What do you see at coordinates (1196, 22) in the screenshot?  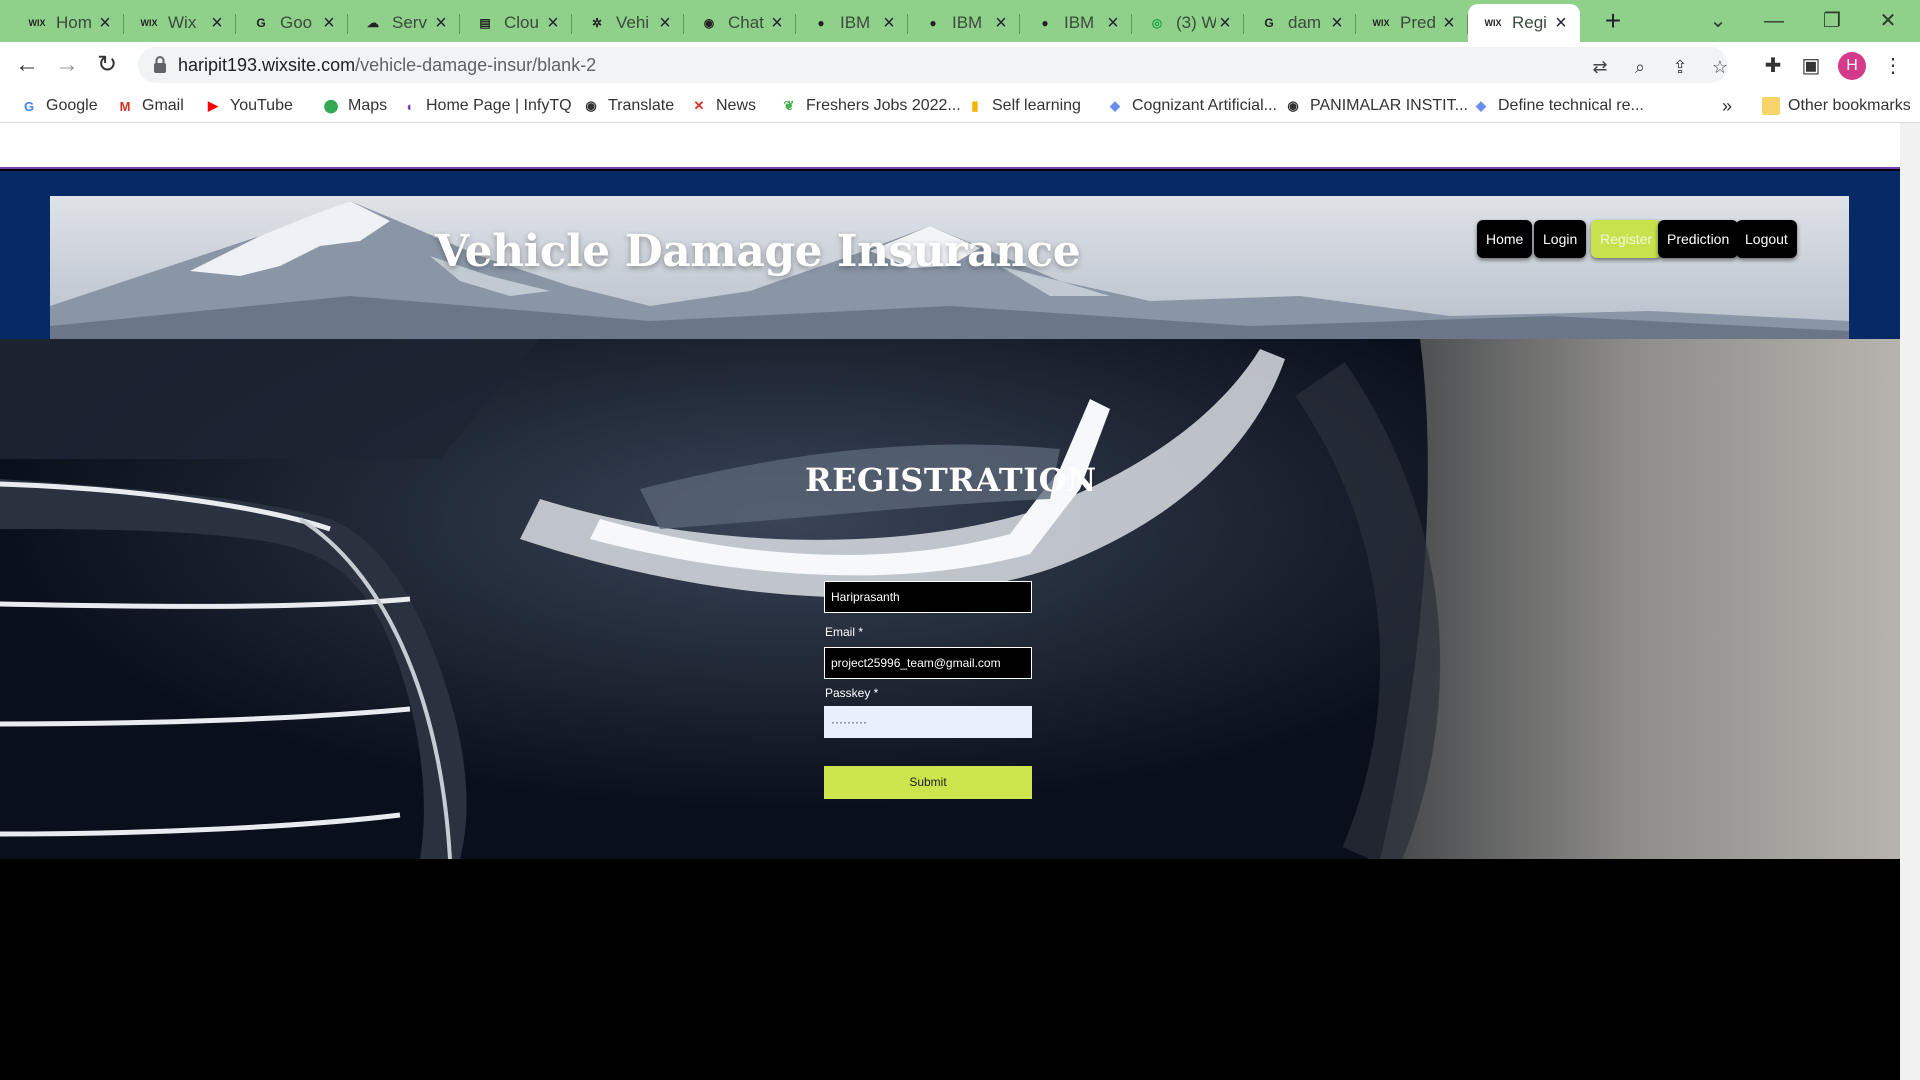 I see `tab-title: (3) W` at bounding box center [1196, 22].